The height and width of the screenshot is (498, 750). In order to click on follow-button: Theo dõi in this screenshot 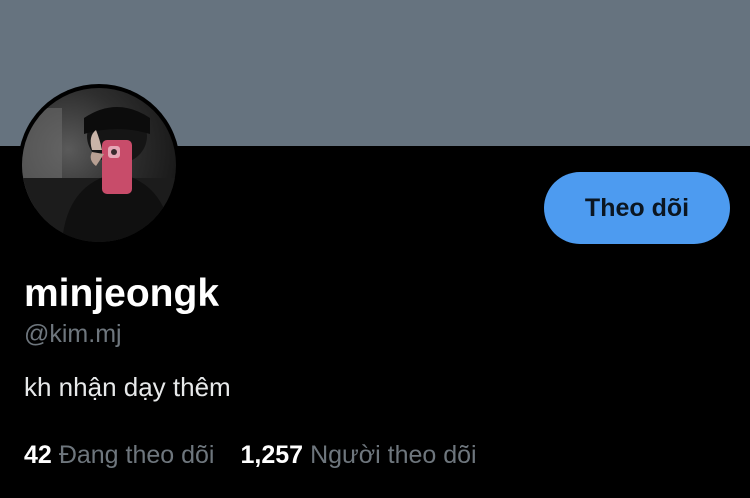, I will do `click(637, 208)`.